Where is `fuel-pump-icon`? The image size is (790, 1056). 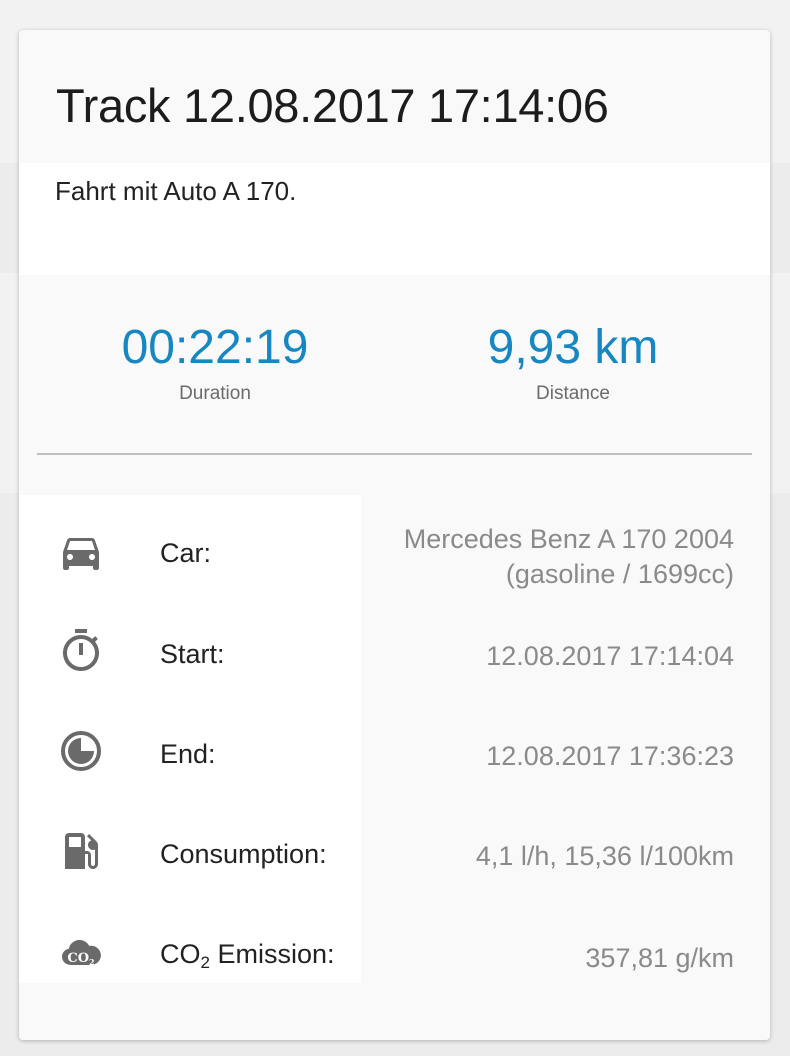
fuel-pump-icon is located at coordinates (81, 851).